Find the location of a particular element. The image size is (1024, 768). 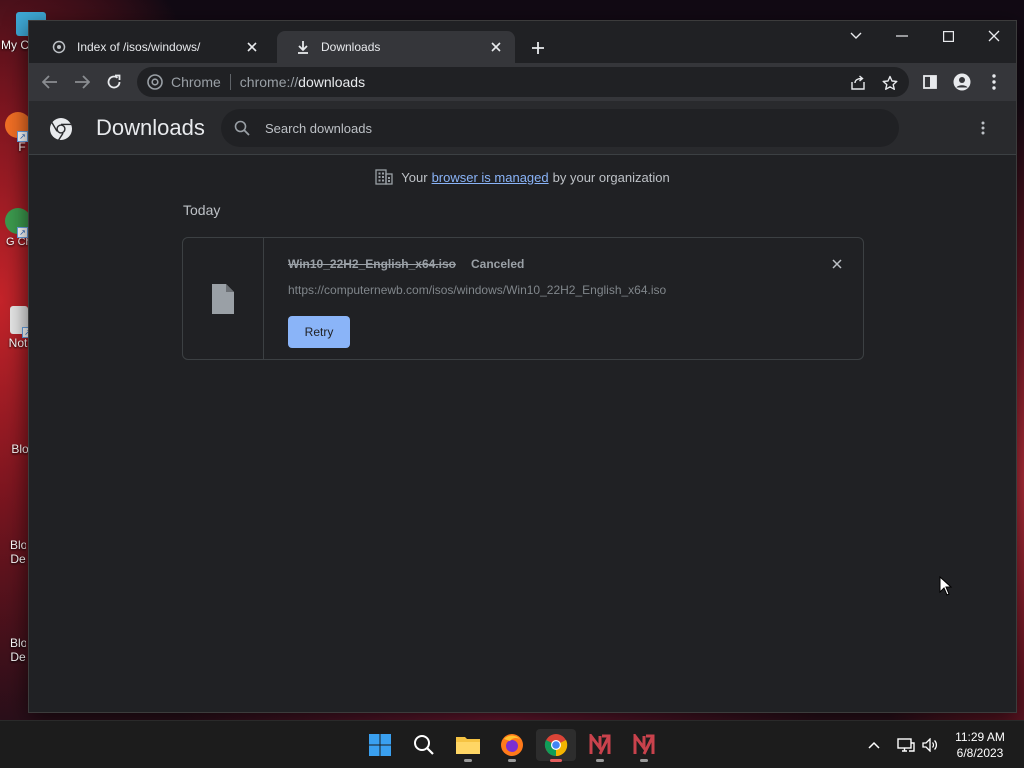

page-menu-button is located at coordinates (983, 128).